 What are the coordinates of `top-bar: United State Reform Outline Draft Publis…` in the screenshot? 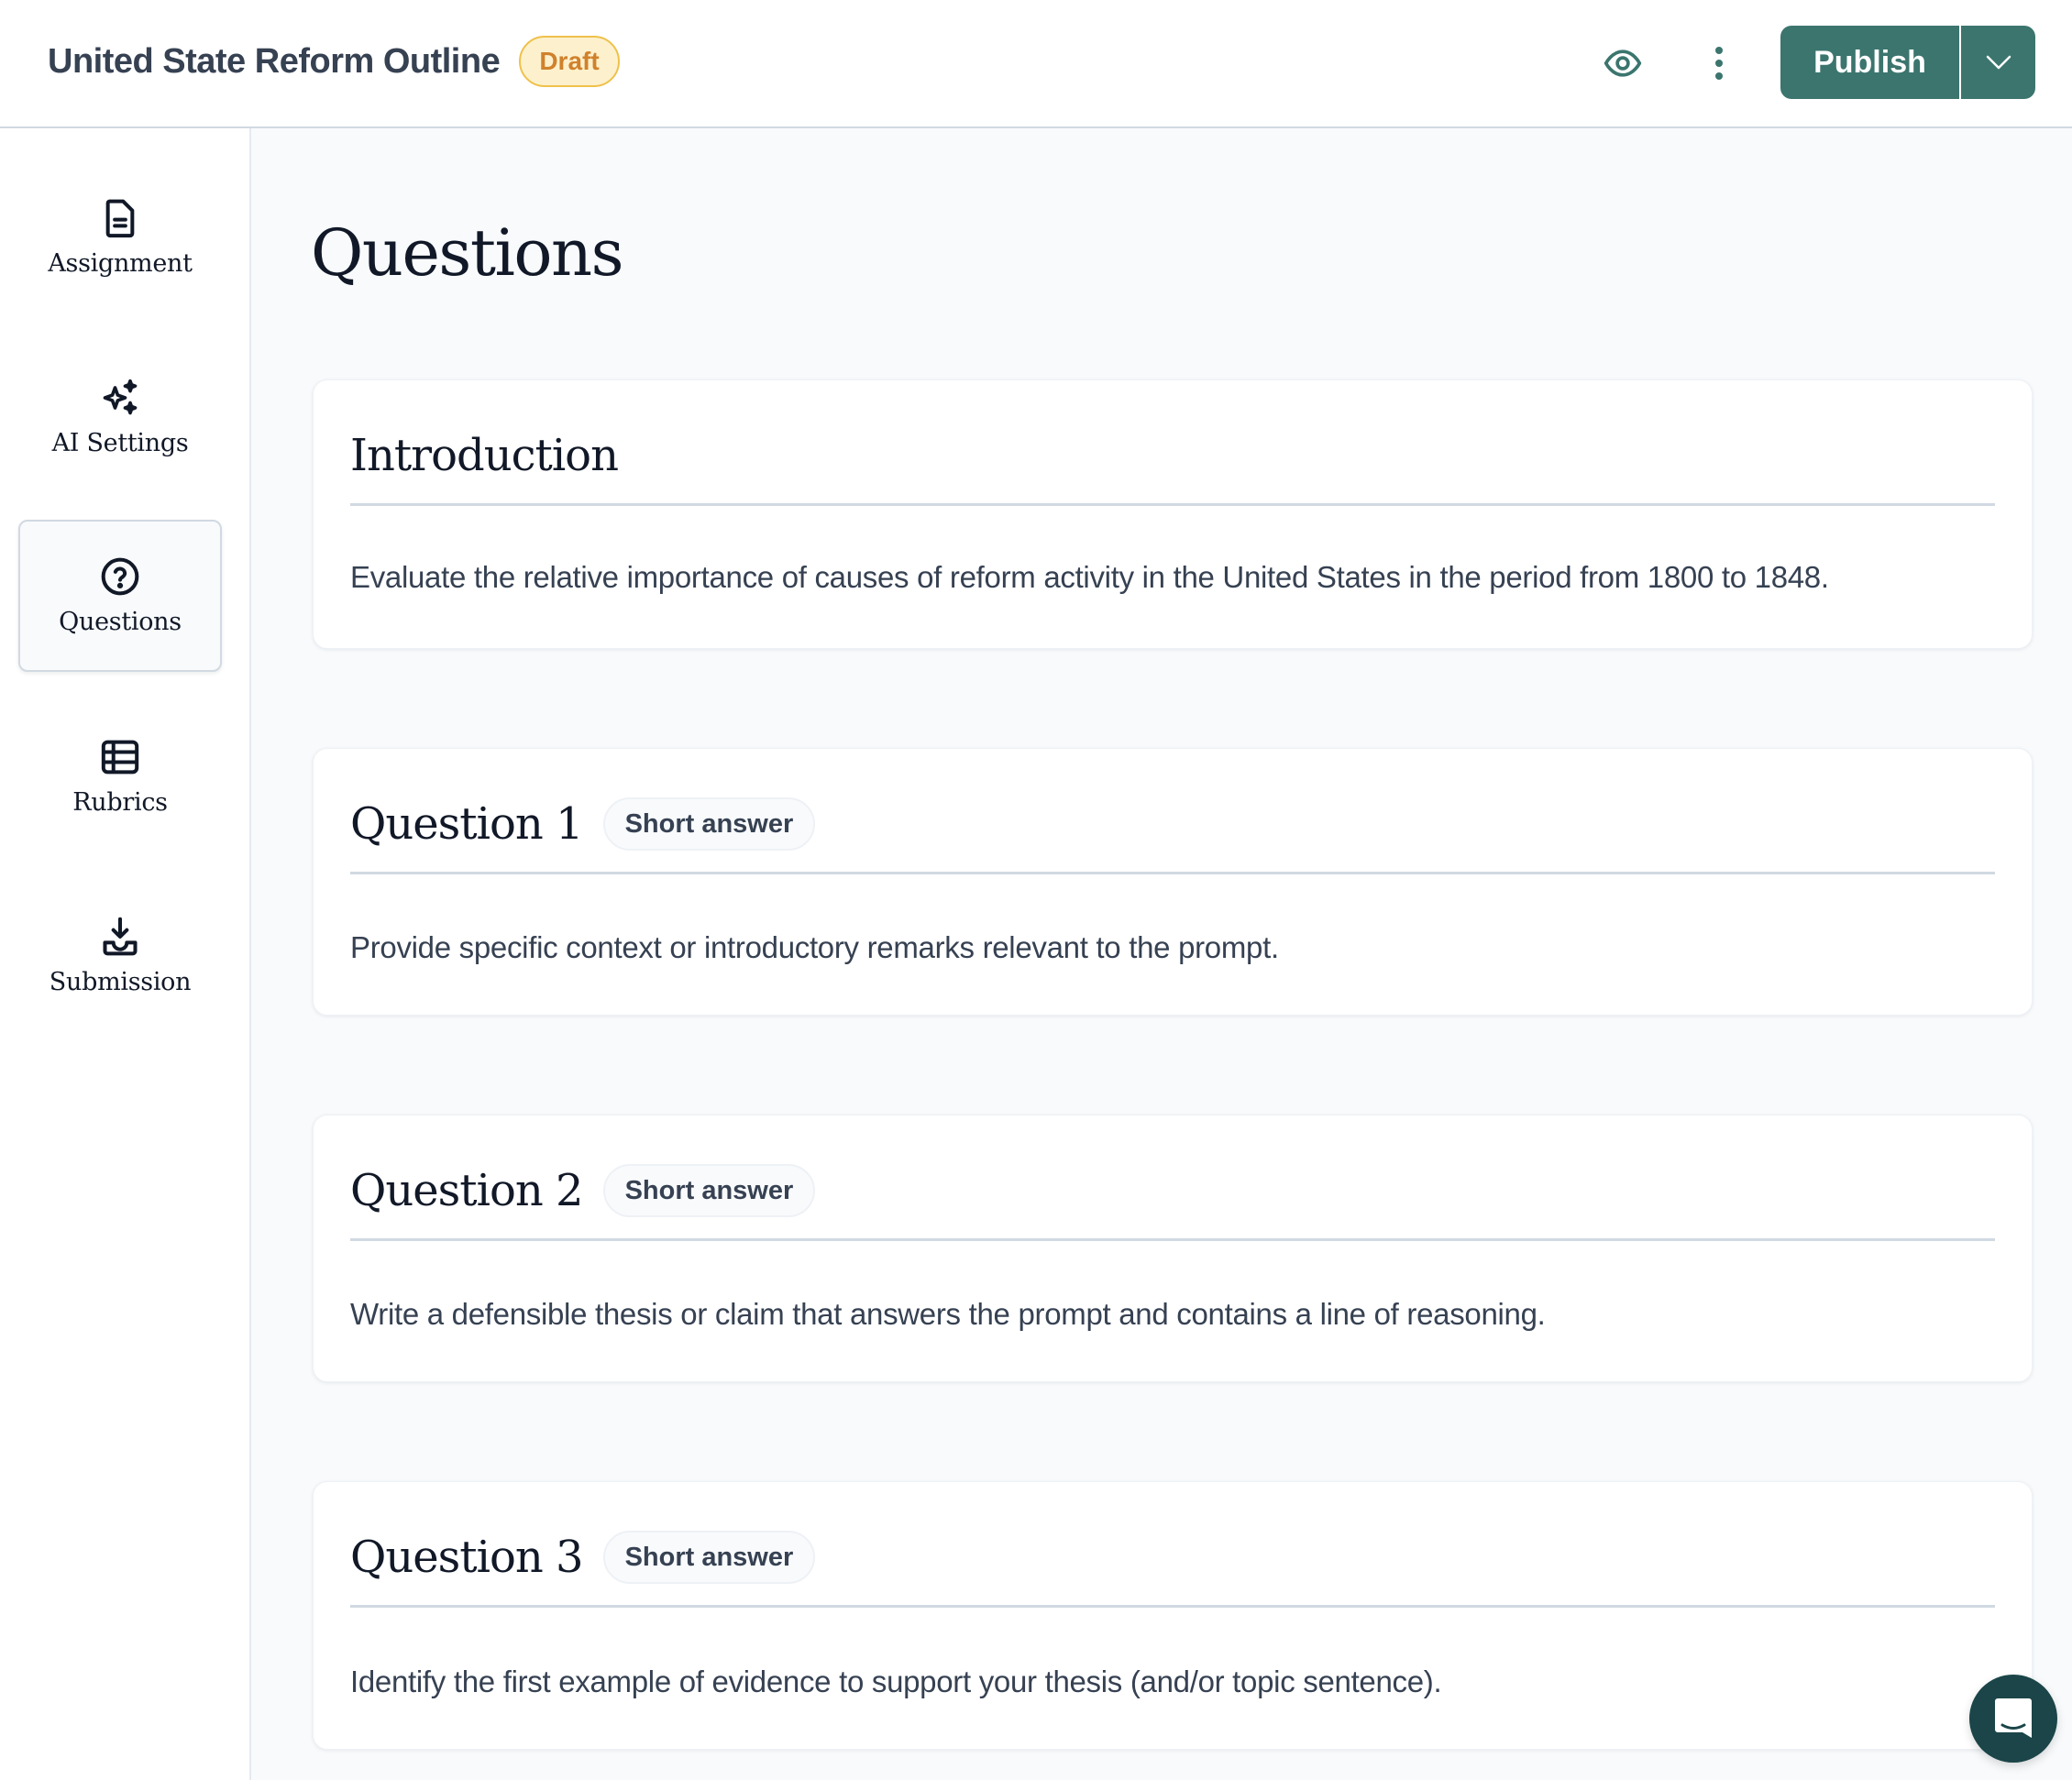 It's located at (1036, 64).